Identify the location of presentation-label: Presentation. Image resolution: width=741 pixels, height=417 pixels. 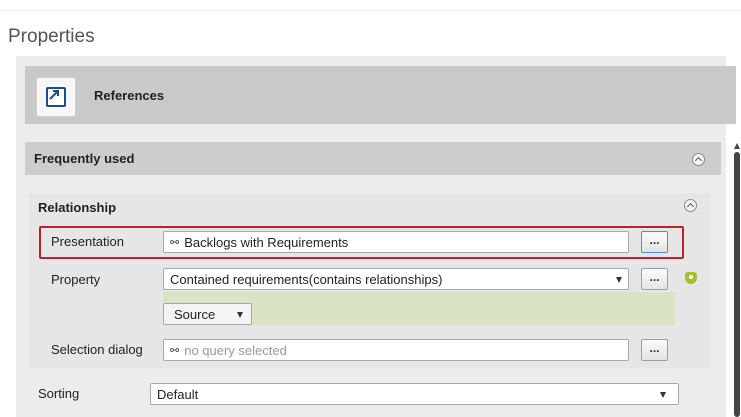
(87, 241).